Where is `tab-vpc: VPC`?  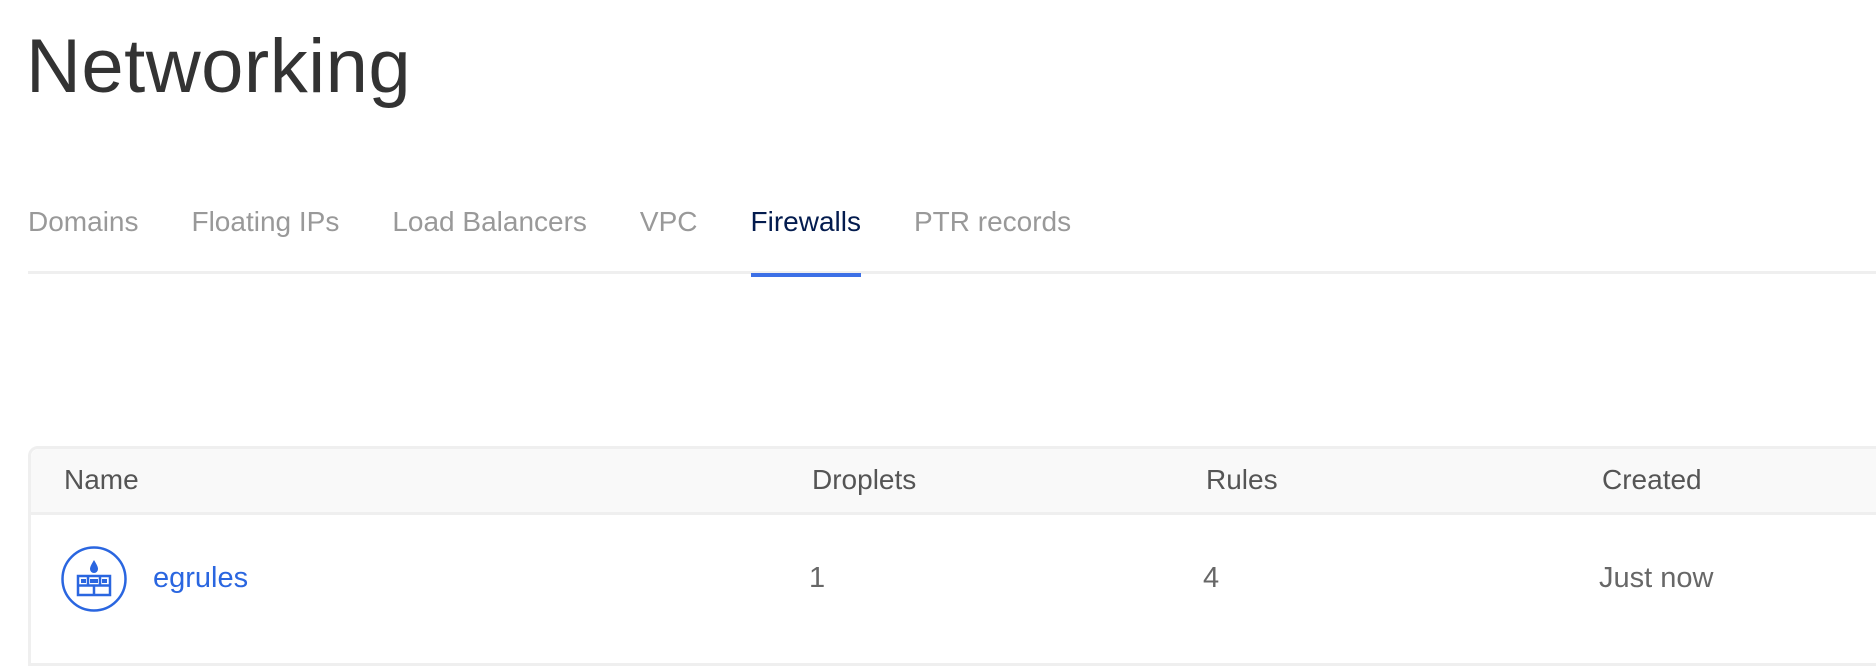
tab-vpc: VPC is located at coordinates (669, 235).